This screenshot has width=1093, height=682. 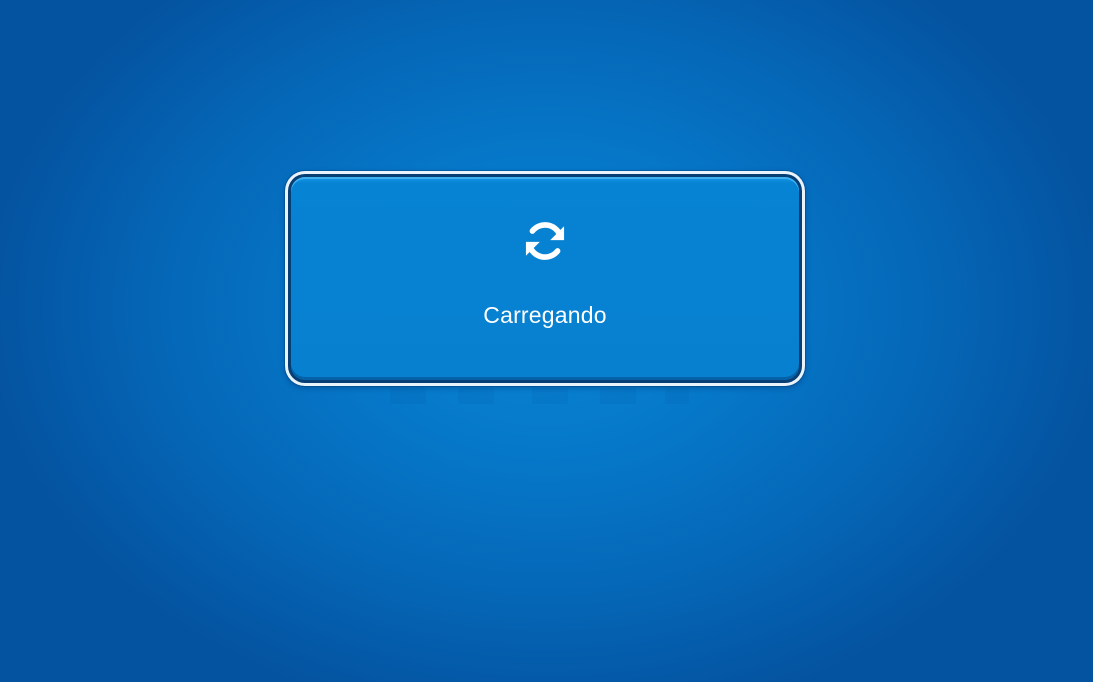 I want to click on dialog-frame: Carregando, so click(x=545, y=278).